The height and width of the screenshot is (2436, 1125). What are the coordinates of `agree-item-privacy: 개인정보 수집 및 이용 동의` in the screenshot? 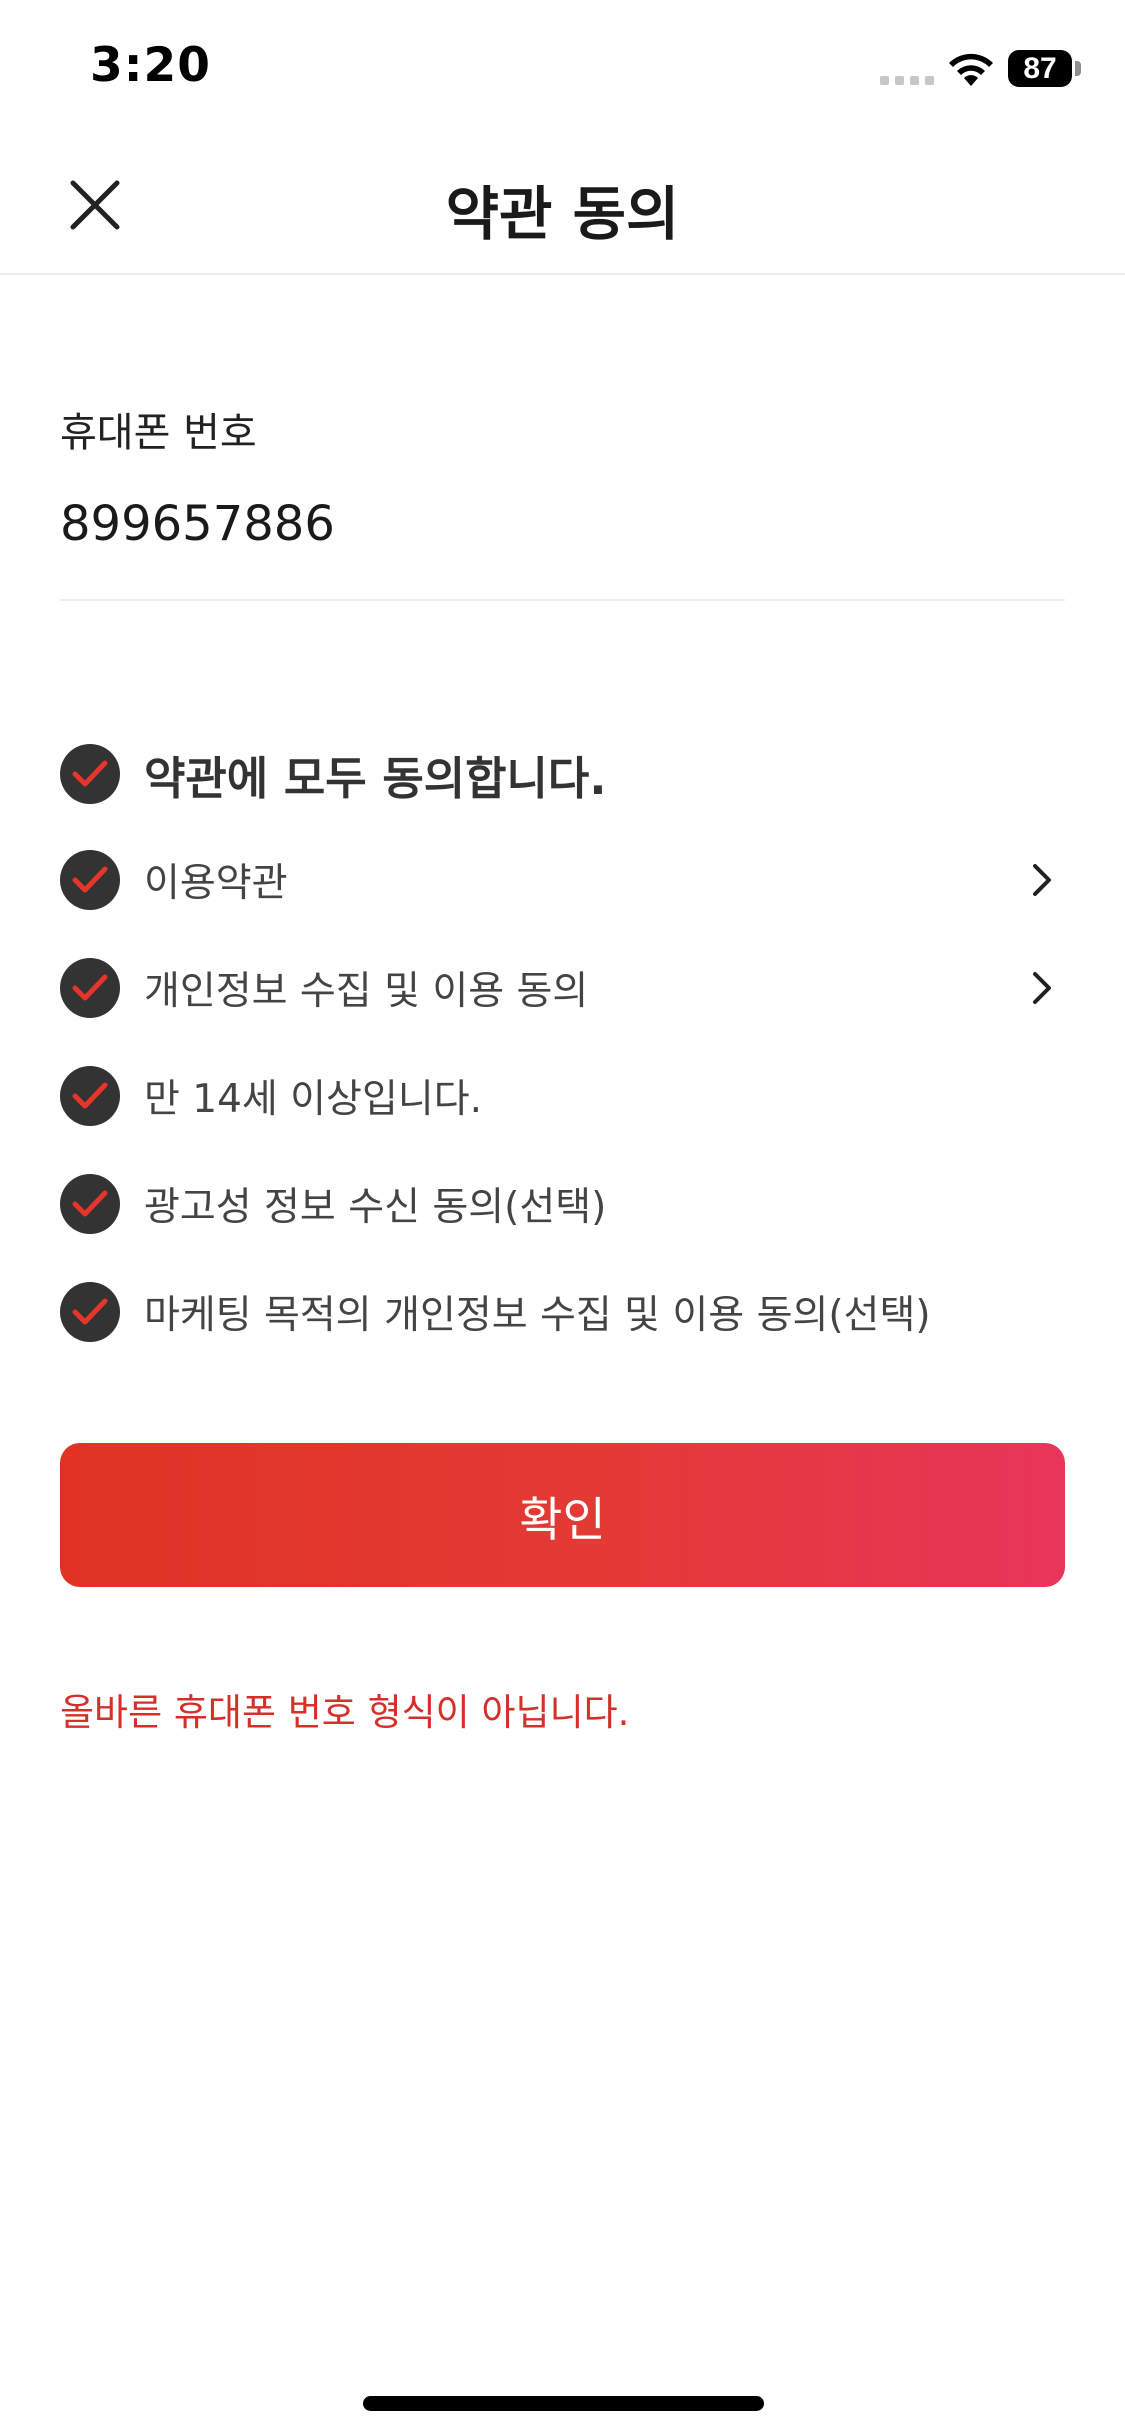 It's located at (562, 988).